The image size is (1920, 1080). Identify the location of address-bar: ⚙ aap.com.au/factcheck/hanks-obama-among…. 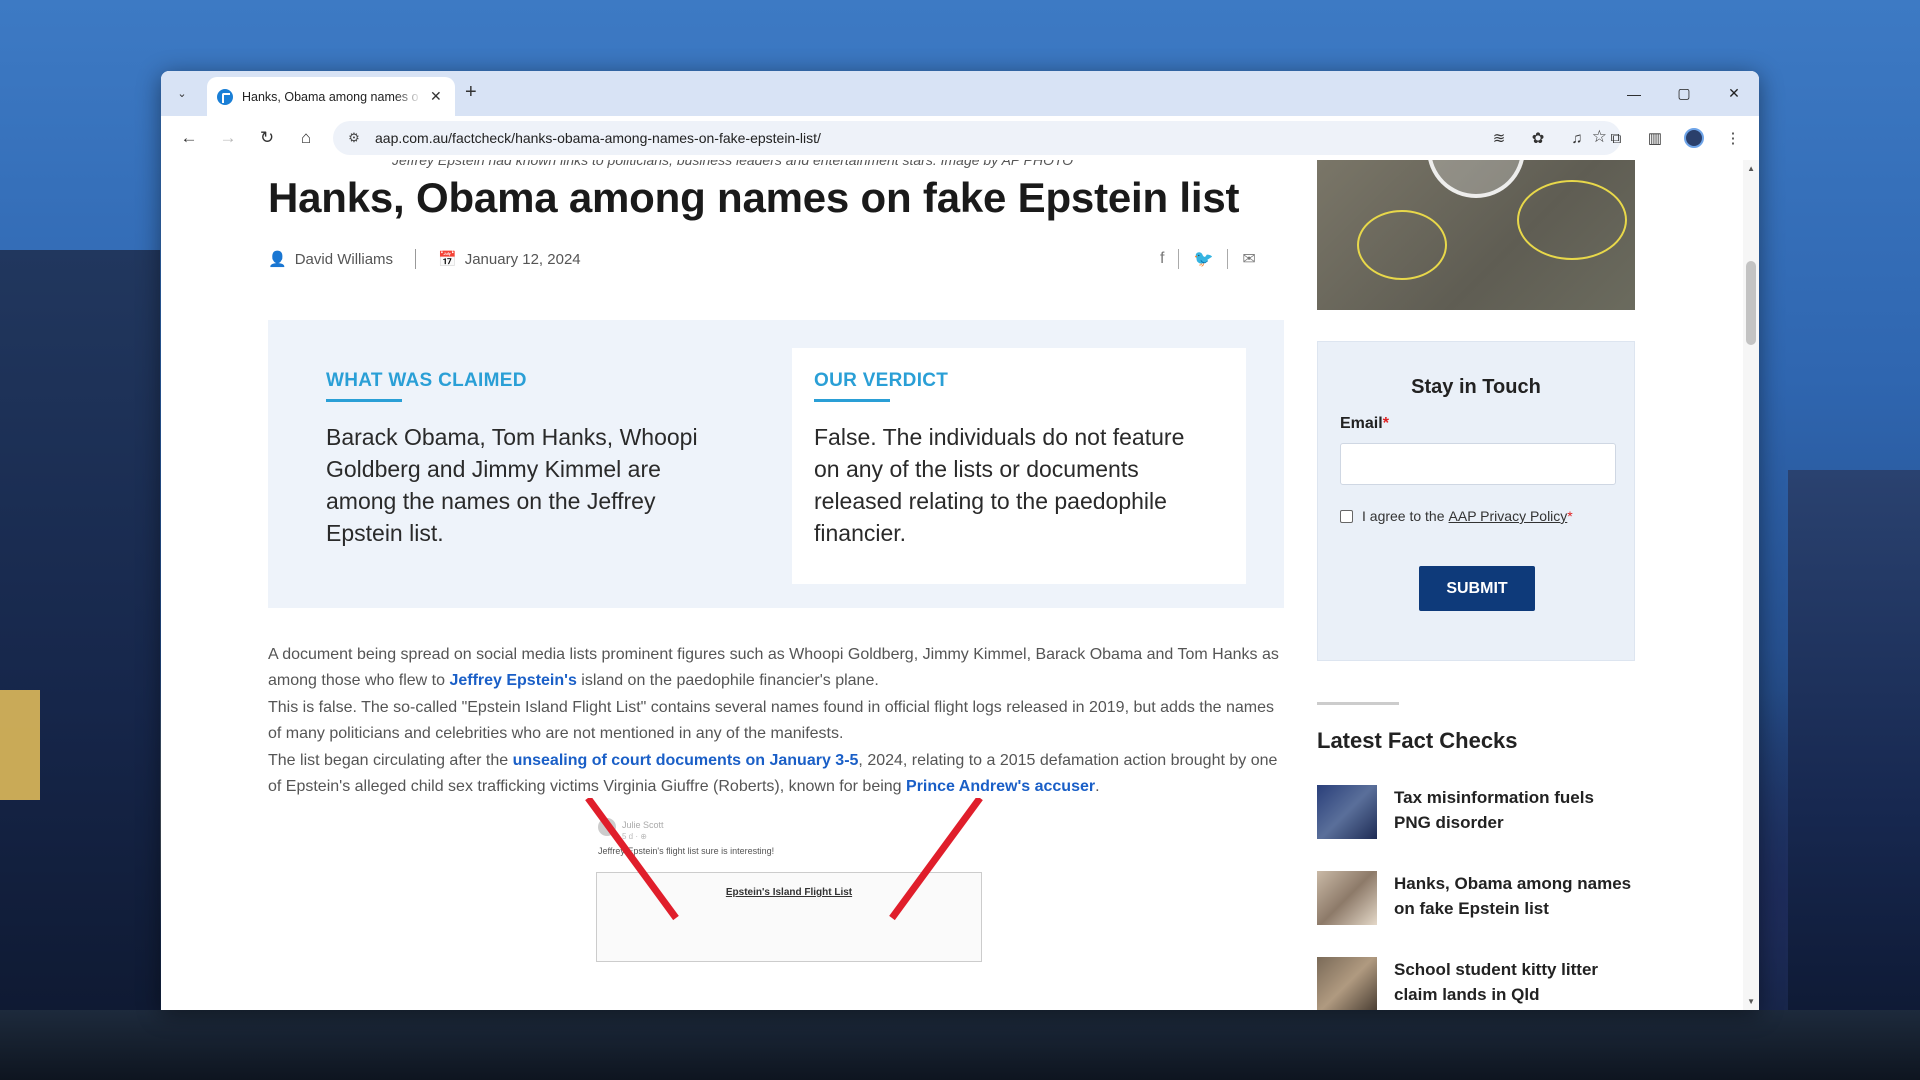
(977, 138).